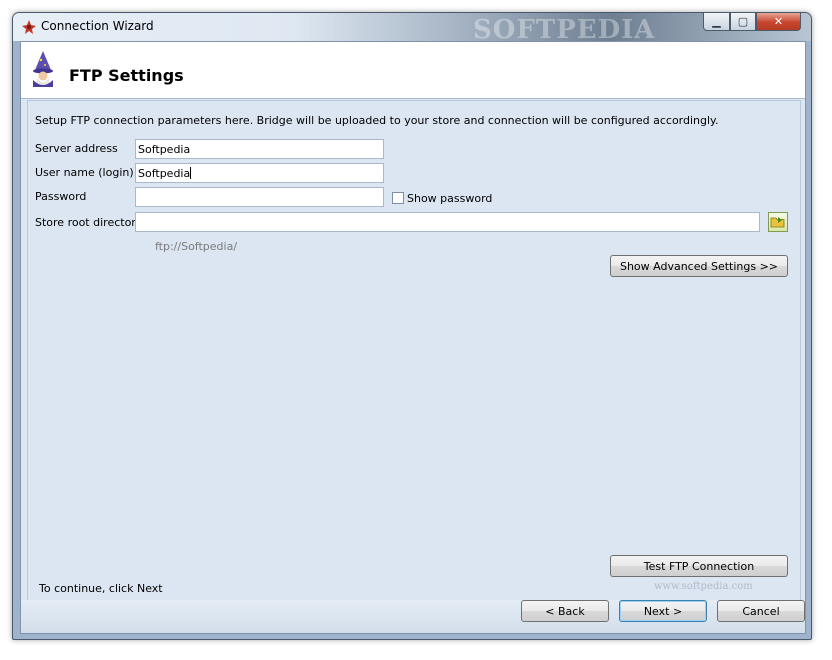 Image resolution: width=832 pixels, height=660 pixels. Describe the element at coordinates (164, 173) in the screenshot. I see `user-name-value: Softpedia` at that location.